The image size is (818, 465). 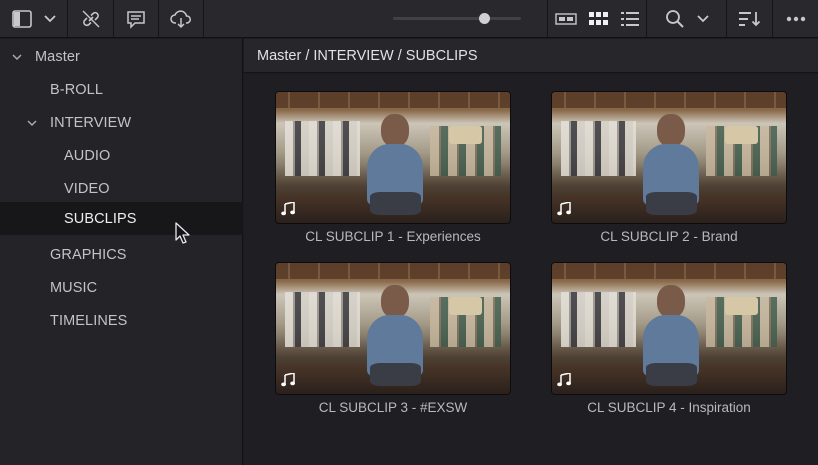 I want to click on unlink-button, so click(x=91, y=19).